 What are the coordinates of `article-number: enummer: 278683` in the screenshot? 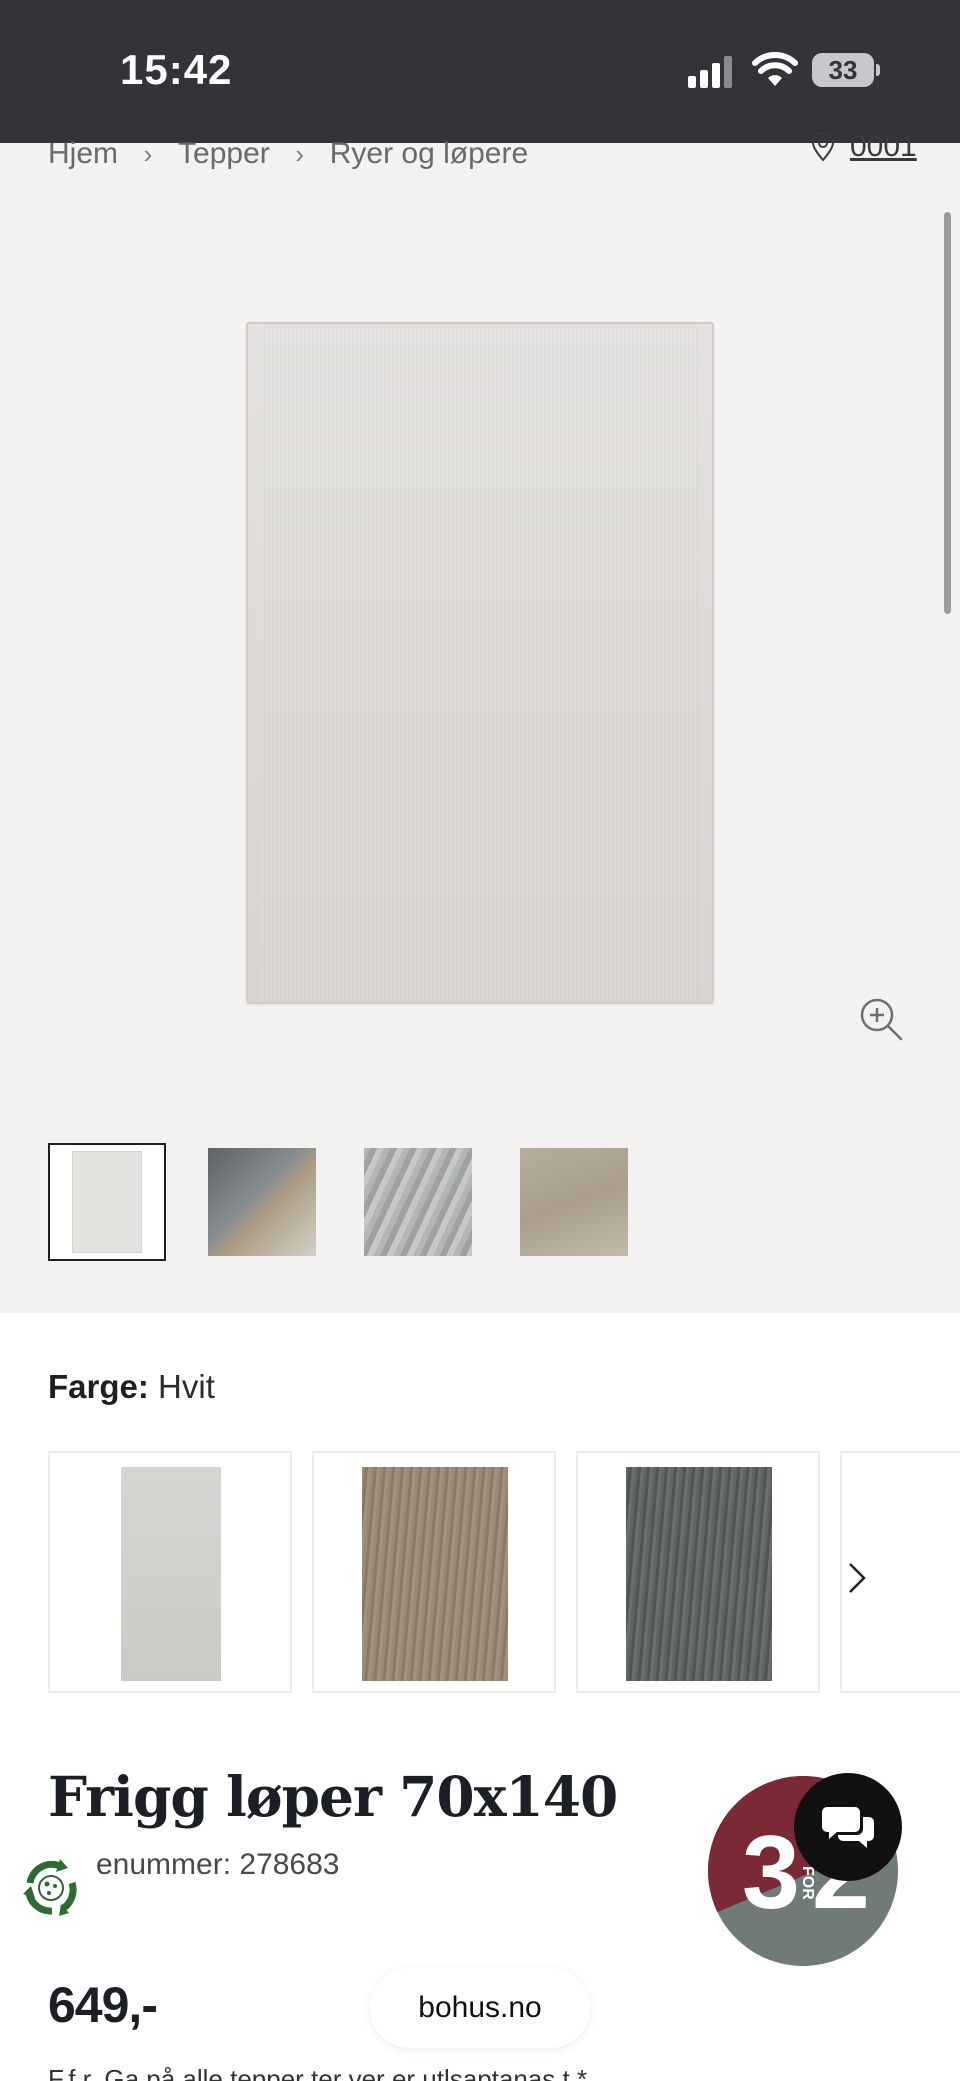 It's located at (218, 1864).